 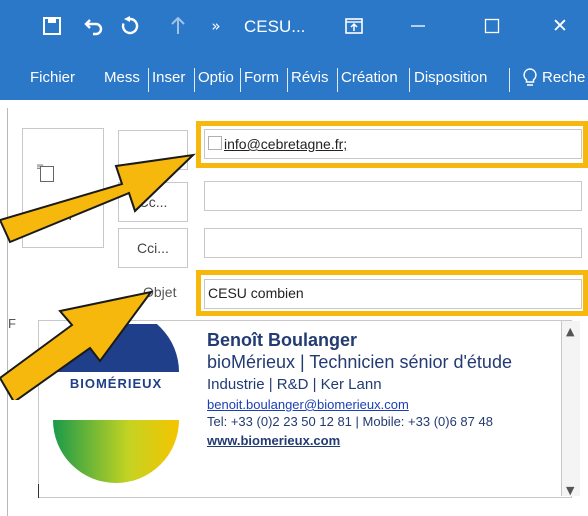 I want to click on tab-disposition: Disposition, so click(x=458, y=77).